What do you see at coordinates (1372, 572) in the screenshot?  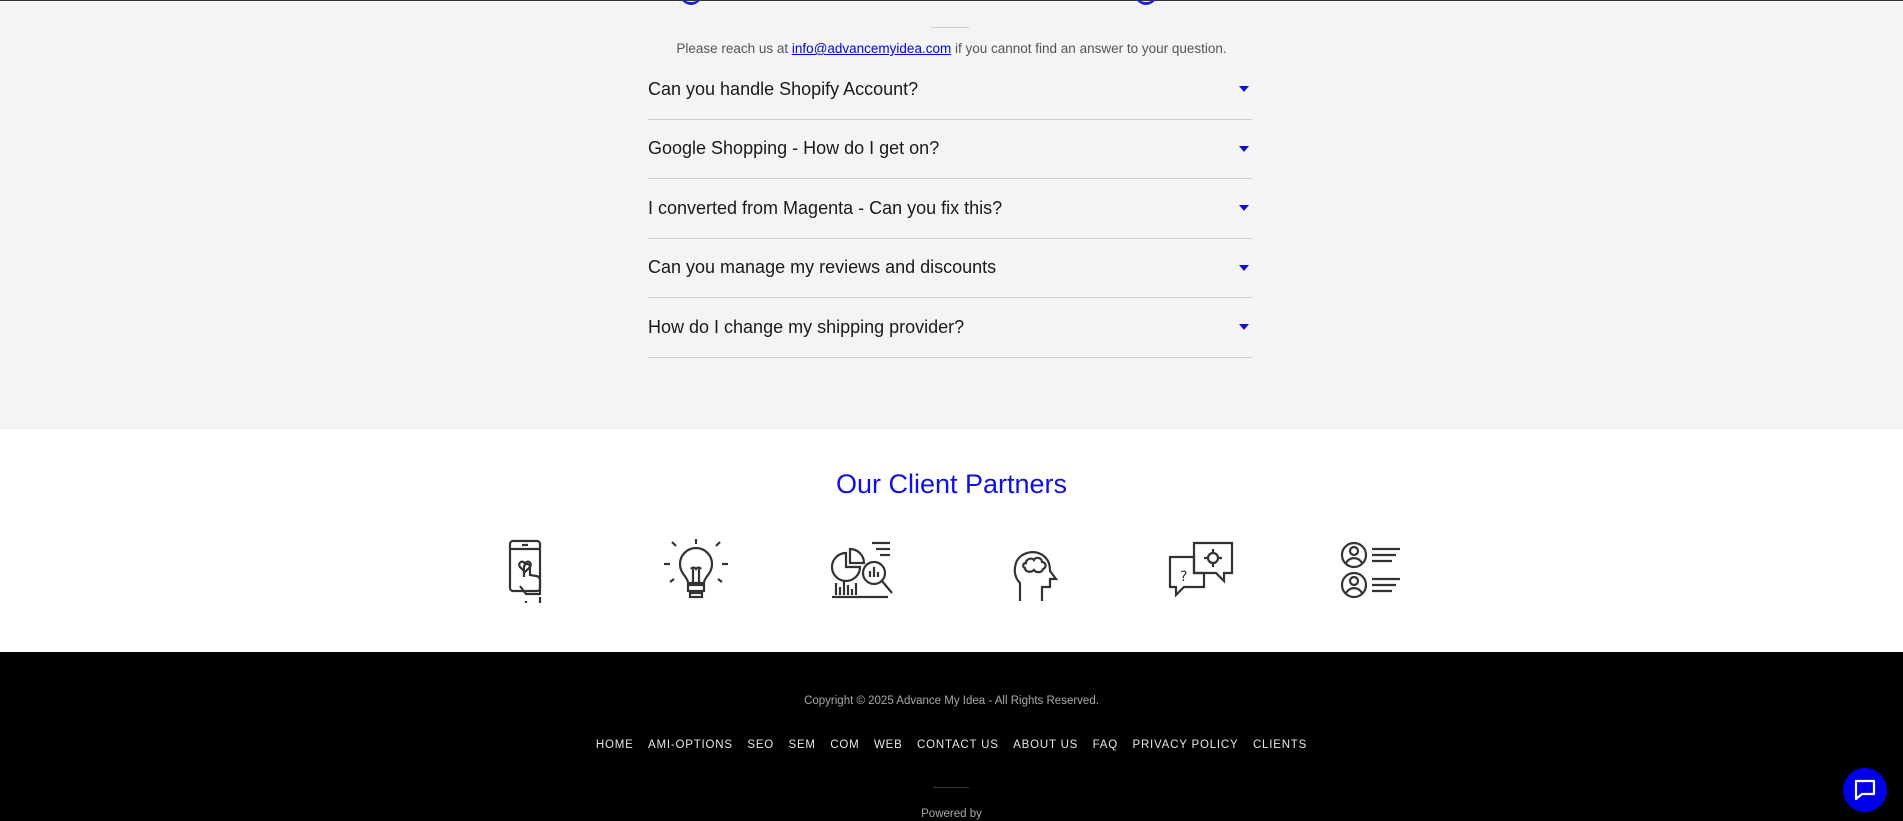 I see `user-list-icon` at bounding box center [1372, 572].